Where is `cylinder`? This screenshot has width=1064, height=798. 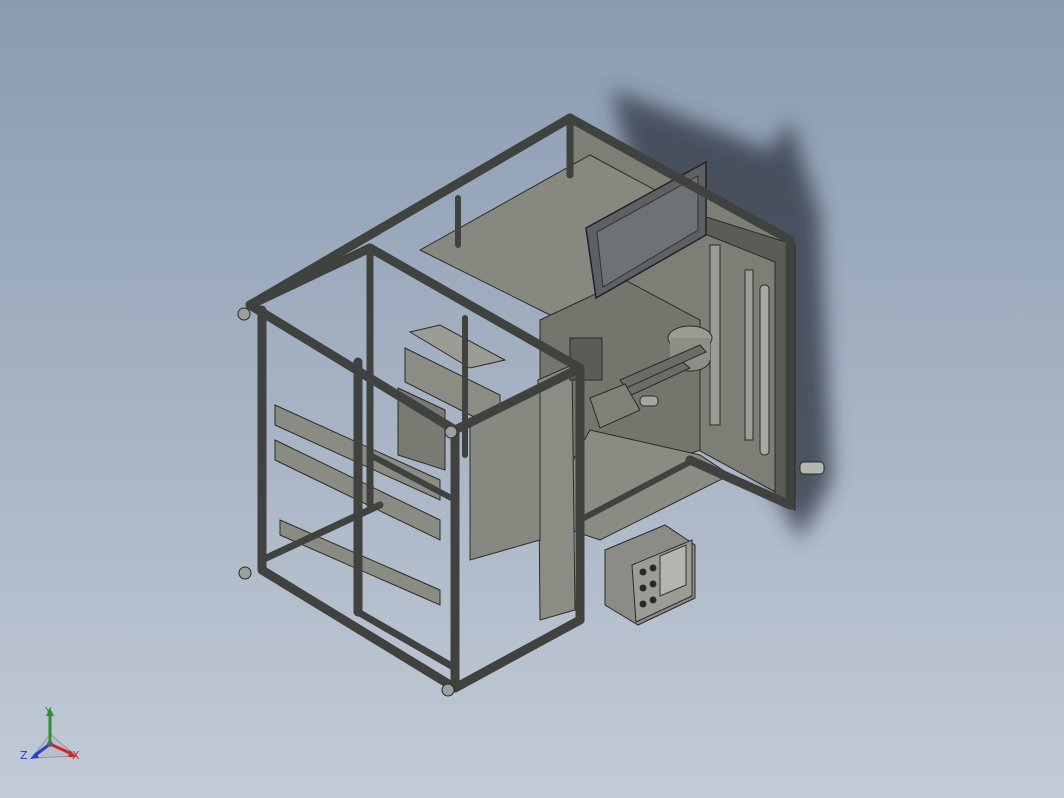 cylinder is located at coordinates (649, 401).